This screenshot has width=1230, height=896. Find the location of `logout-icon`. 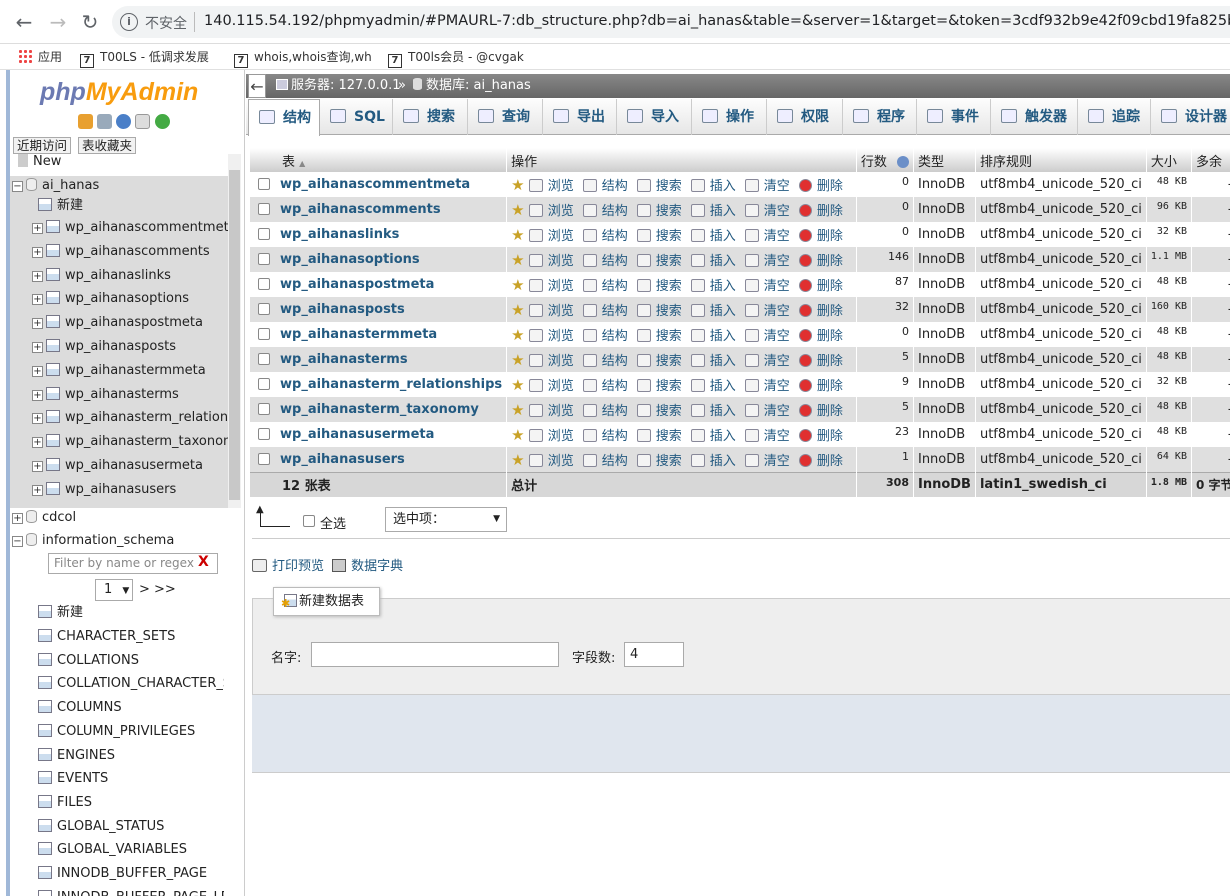

logout-icon is located at coordinates (104, 121).